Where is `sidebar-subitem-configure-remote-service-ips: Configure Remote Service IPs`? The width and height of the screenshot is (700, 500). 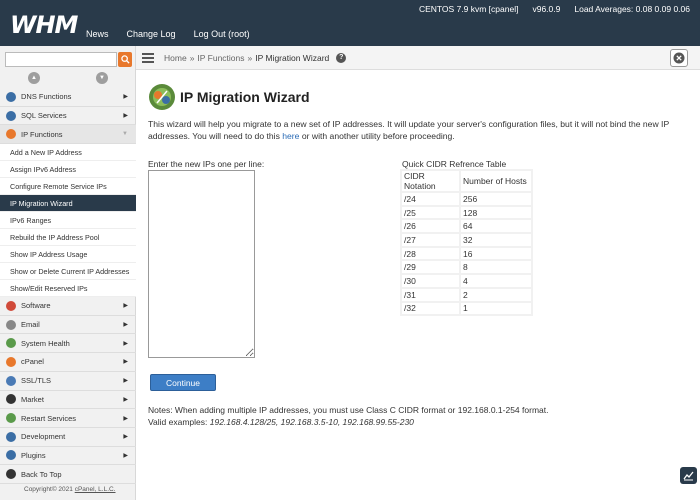 sidebar-subitem-configure-remote-service-ips: Configure Remote Service IPs is located at coordinates (68, 187).